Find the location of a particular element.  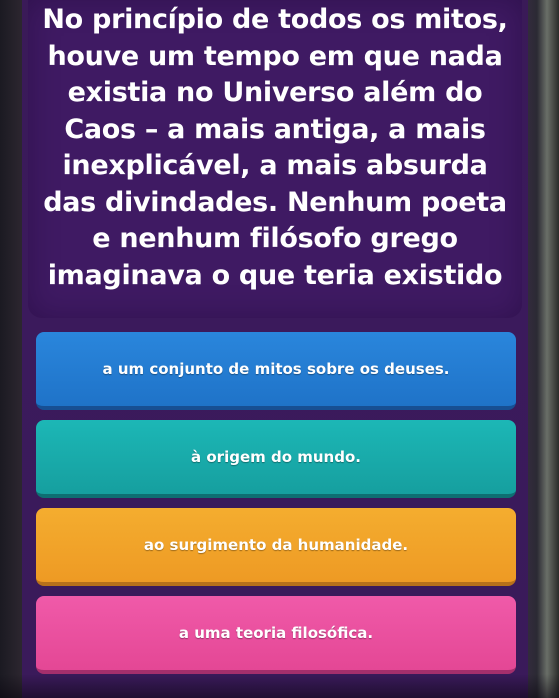

answer-option-2: à origem do mundo. is located at coordinates (276, 459).